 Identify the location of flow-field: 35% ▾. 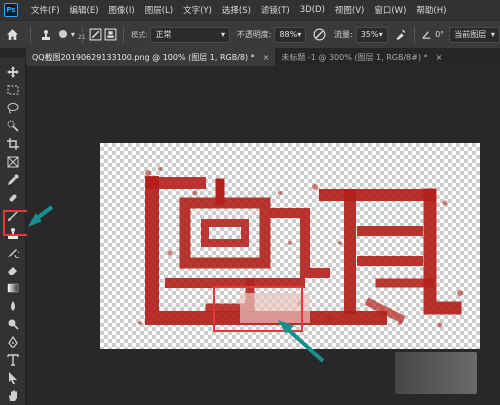
(371, 34).